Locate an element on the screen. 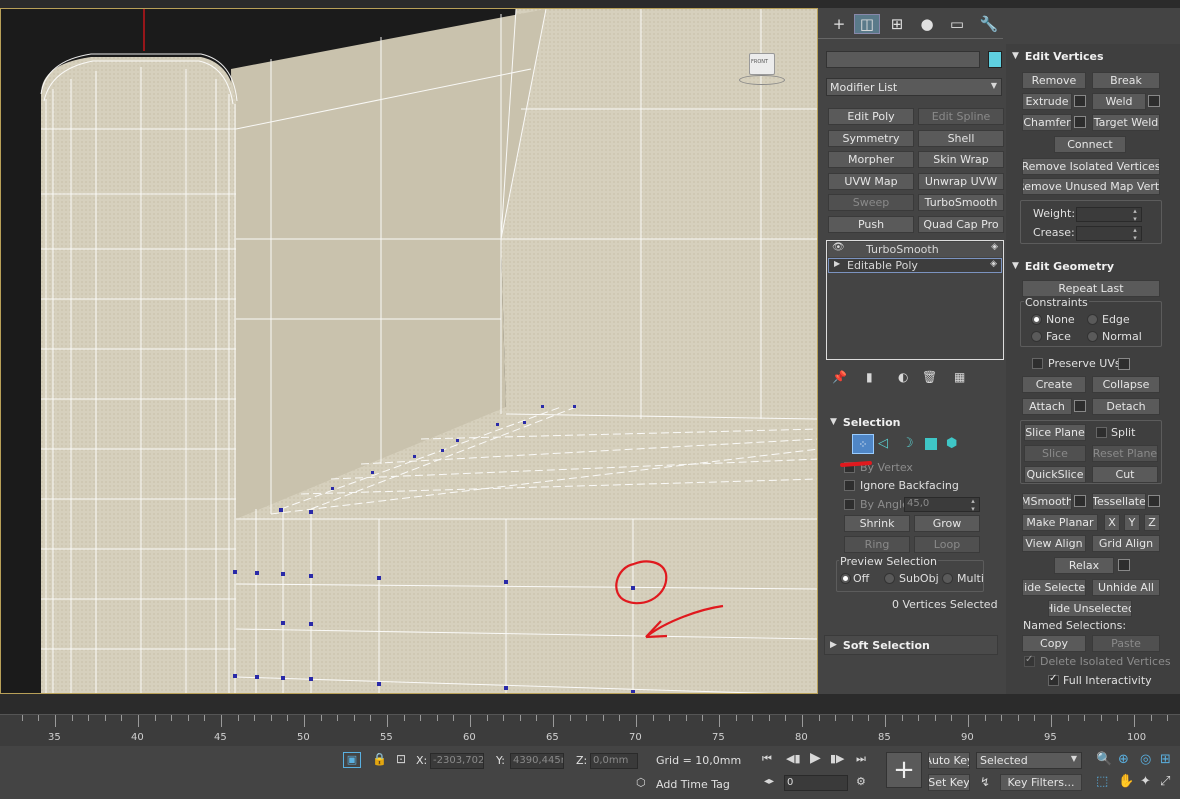 The width and height of the screenshot is (1180, 799). modifier-list-dropdown: Modifier List ▼ is located at coordinates (914, 87).